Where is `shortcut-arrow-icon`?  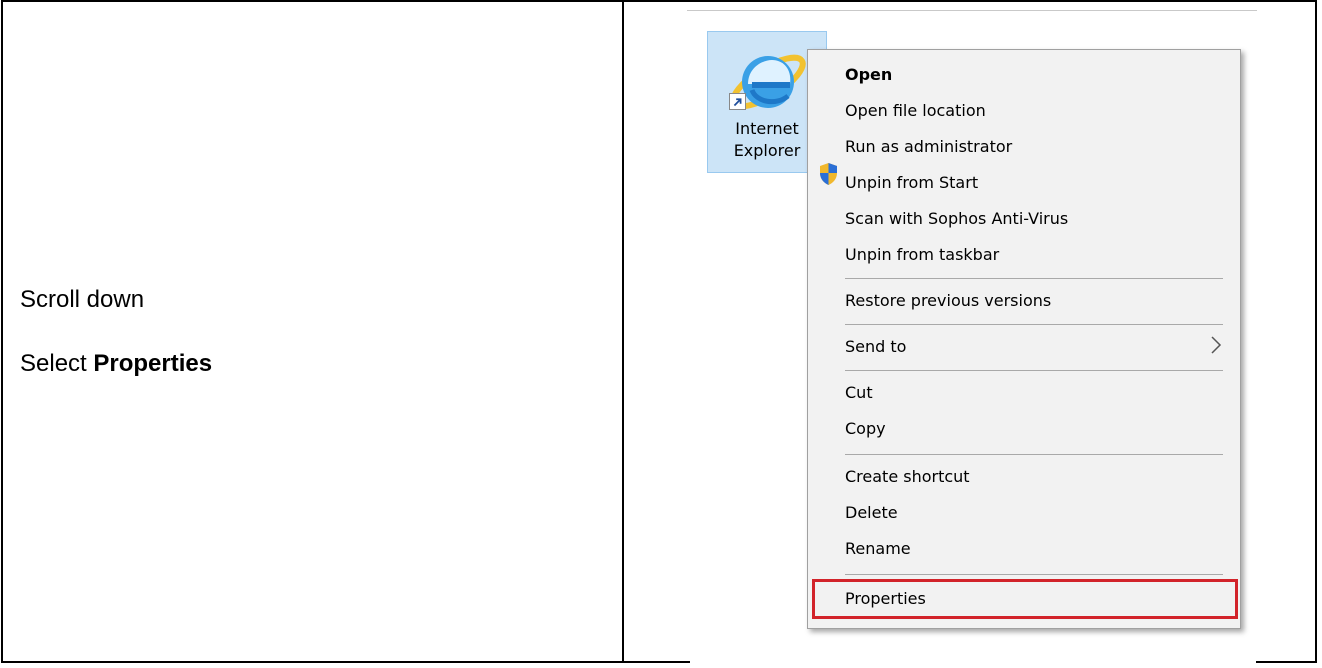
shortcut-arrow-icon is located at coordinates (737, 101).